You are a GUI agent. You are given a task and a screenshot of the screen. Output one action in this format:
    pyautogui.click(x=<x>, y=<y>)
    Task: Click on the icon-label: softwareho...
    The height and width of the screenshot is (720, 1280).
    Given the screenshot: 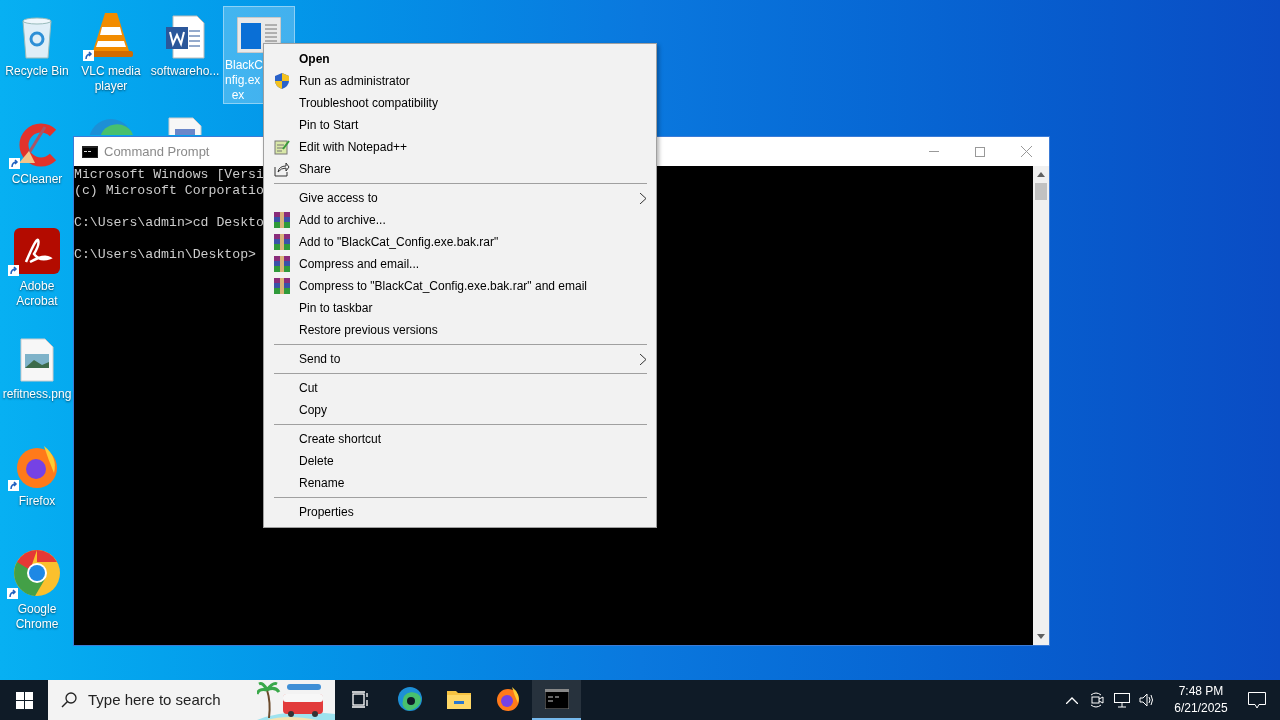 What is the action you would take?
    pyautogui.click(x=185, y=71)
    